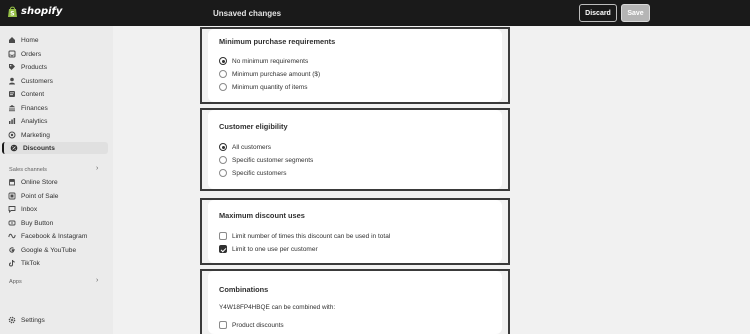 The width and height of the screenshot is (750, 334). Describe the element at coordinates (31, 54) in the screenshot. I see `sidebar-item-label: Orders` at that location.